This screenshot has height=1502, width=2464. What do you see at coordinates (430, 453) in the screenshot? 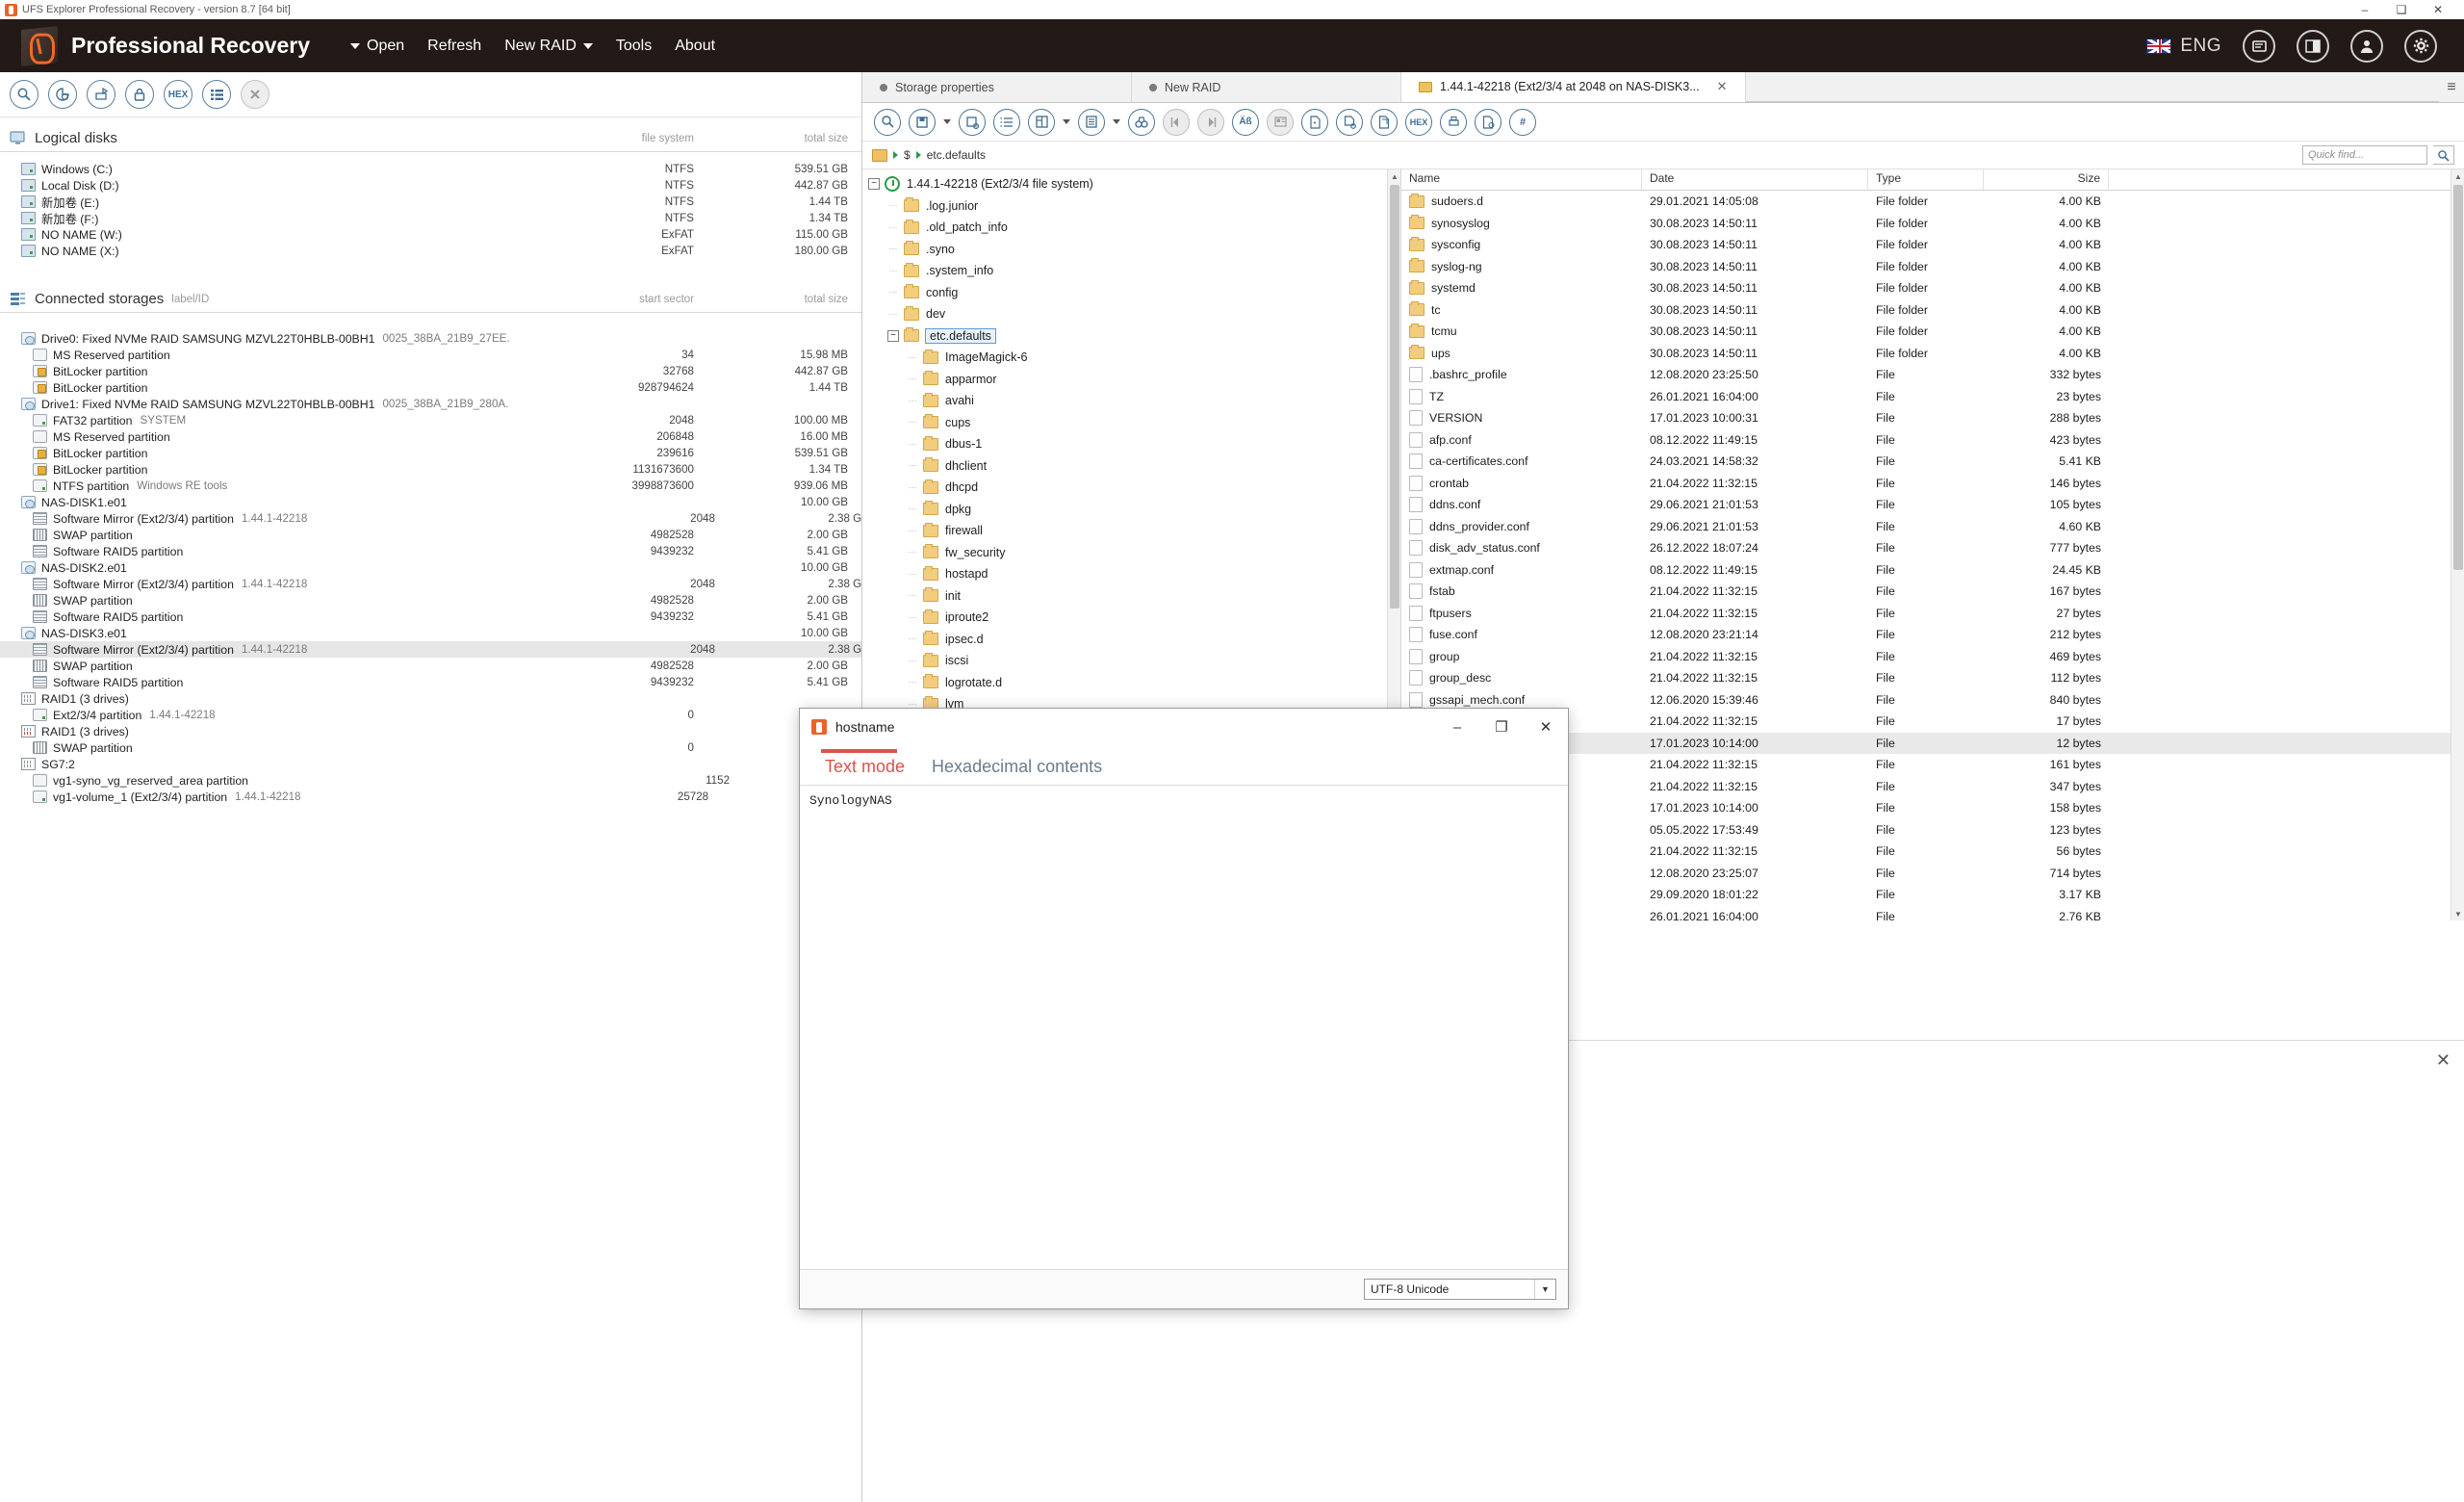
I see `partition-row: BitLocker partition 239616 539.51 GB` at bounding box center [430, 453].